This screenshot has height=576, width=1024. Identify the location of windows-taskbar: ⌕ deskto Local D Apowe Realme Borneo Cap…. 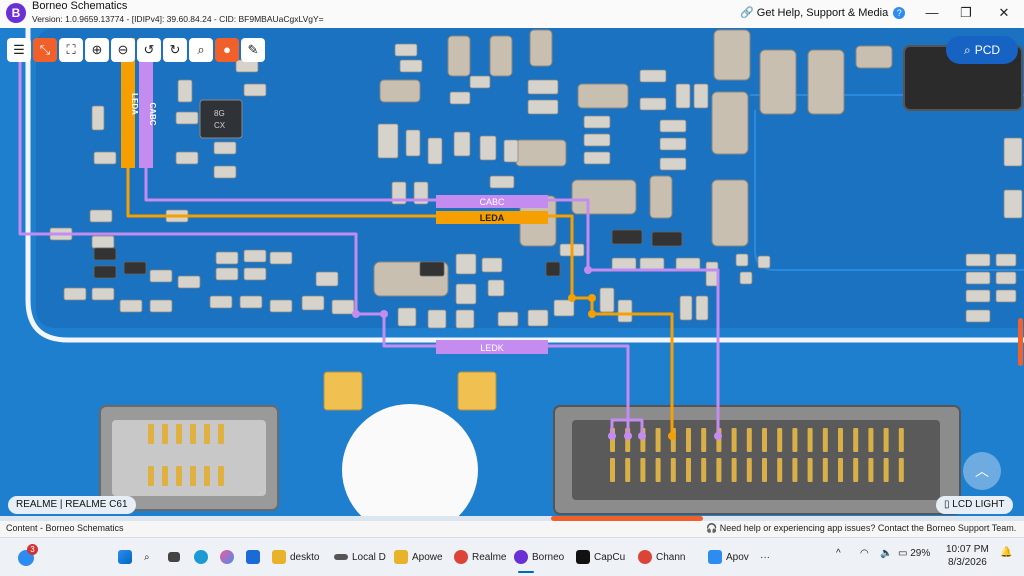
(512, 556).